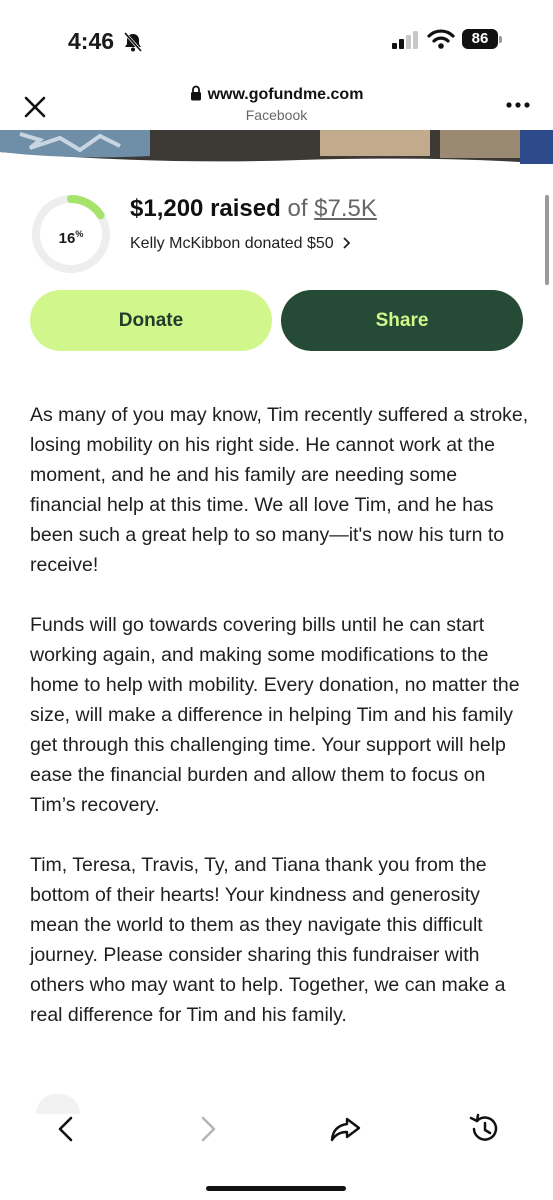 This screenshot has height=1200, width=553. I want to click on status-time: 4:46, so click(91, 41).